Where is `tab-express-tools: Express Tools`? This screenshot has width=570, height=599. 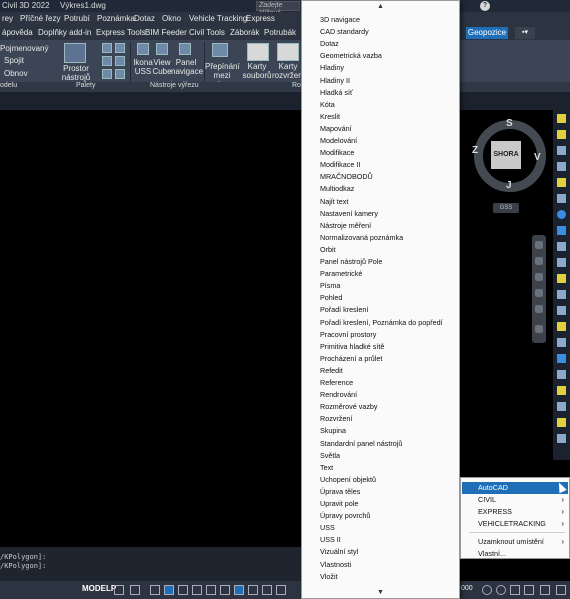 tab-express-tools: Express Tools is located at coordinates (121, 32).